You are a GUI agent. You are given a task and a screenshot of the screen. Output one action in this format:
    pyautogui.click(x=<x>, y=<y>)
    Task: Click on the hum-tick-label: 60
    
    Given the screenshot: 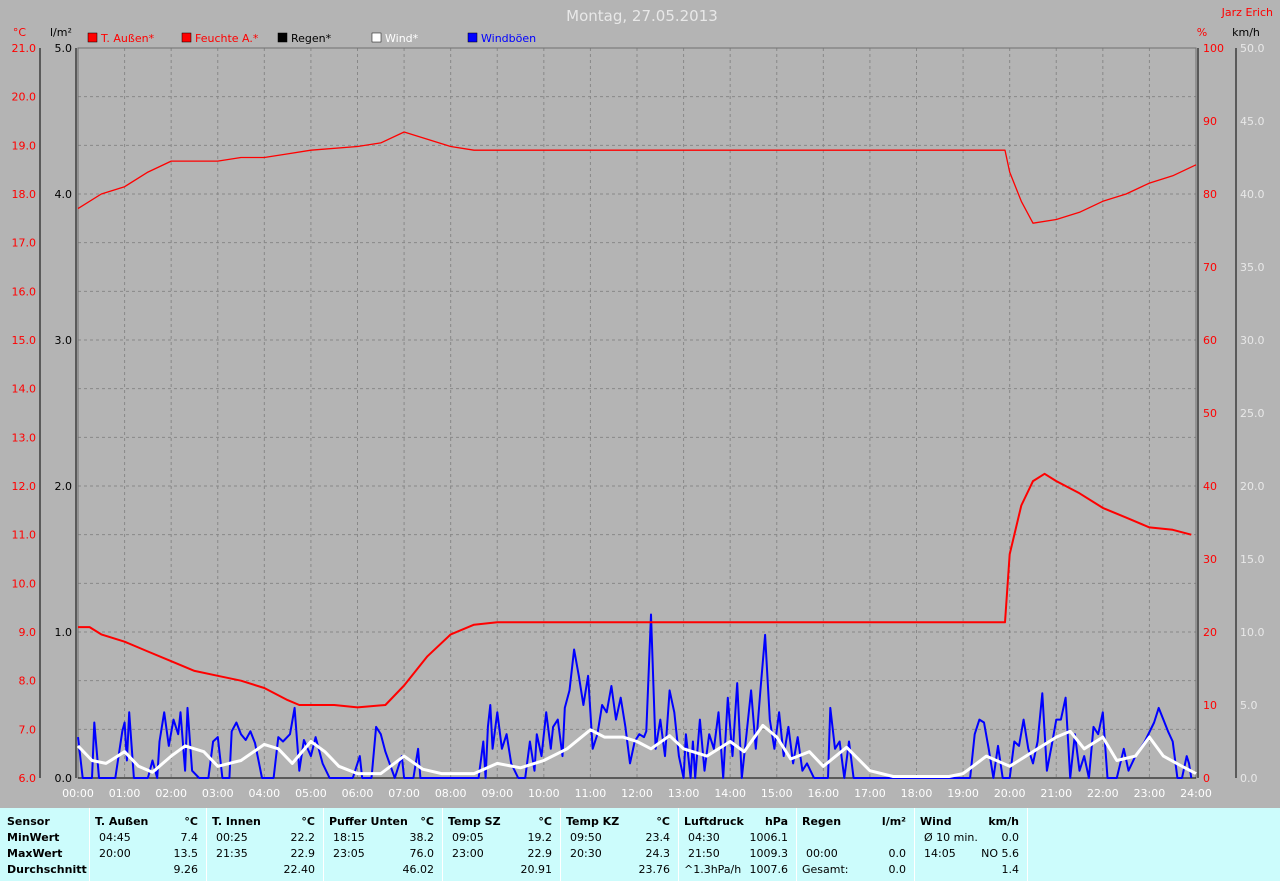 What is the action you would take?
    pyautogui.click(x=1210, y=340)
    